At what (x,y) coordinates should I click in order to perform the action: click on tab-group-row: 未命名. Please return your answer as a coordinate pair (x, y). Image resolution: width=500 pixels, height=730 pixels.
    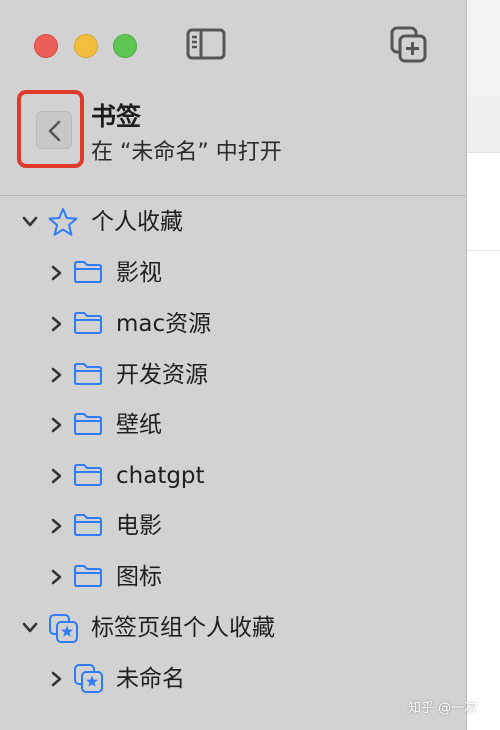
    Looking at the image, I should click on (233, 680).